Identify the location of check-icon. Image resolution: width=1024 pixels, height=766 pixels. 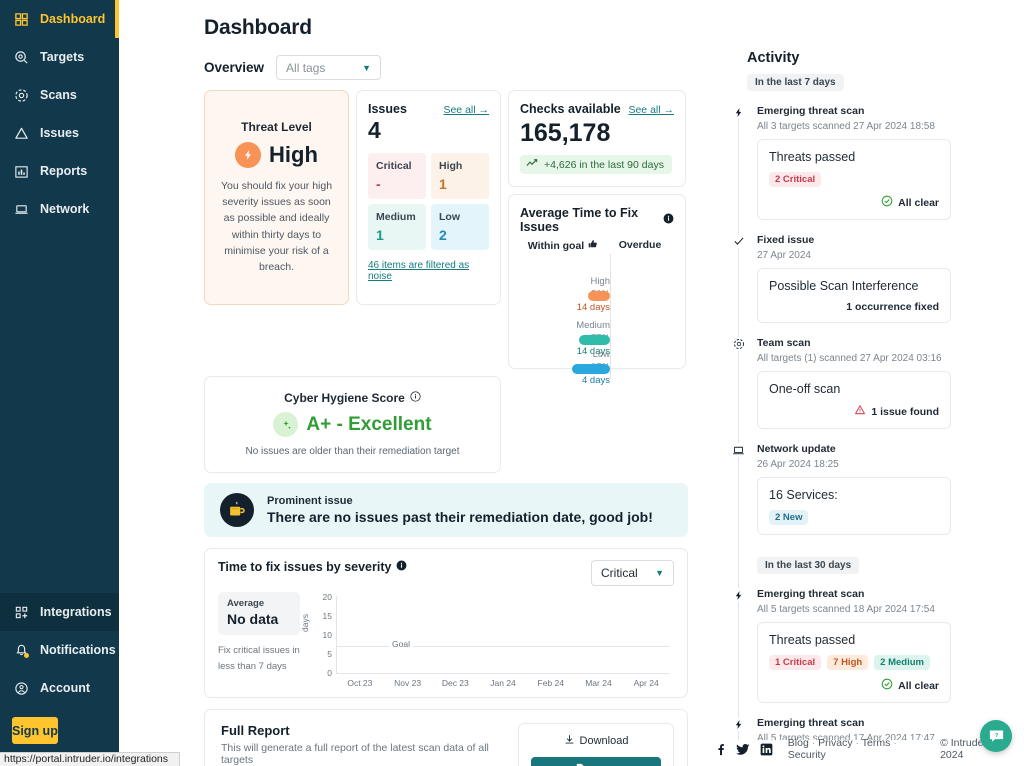
(738, 241).